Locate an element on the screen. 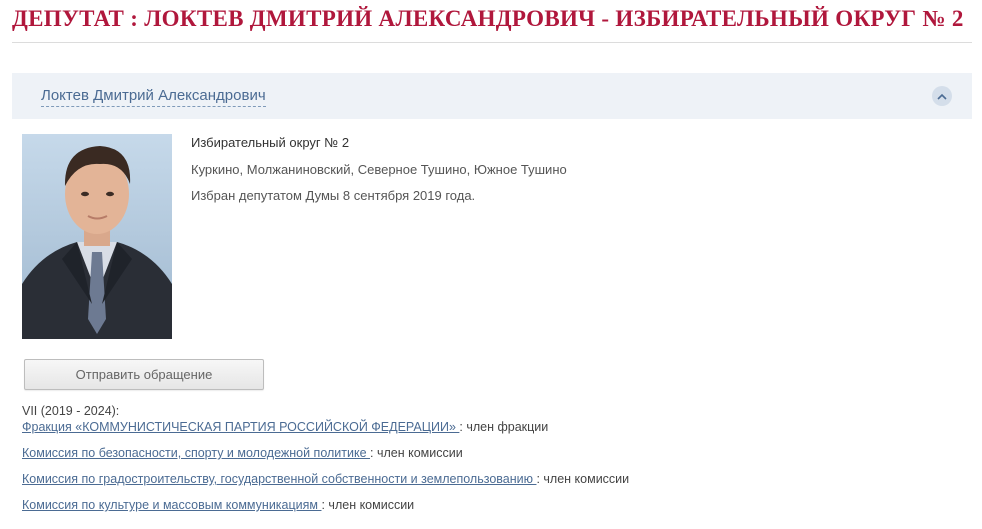 The height and width of the screenshot is (529, 982). title-divider is located at coordinates (492, 42).